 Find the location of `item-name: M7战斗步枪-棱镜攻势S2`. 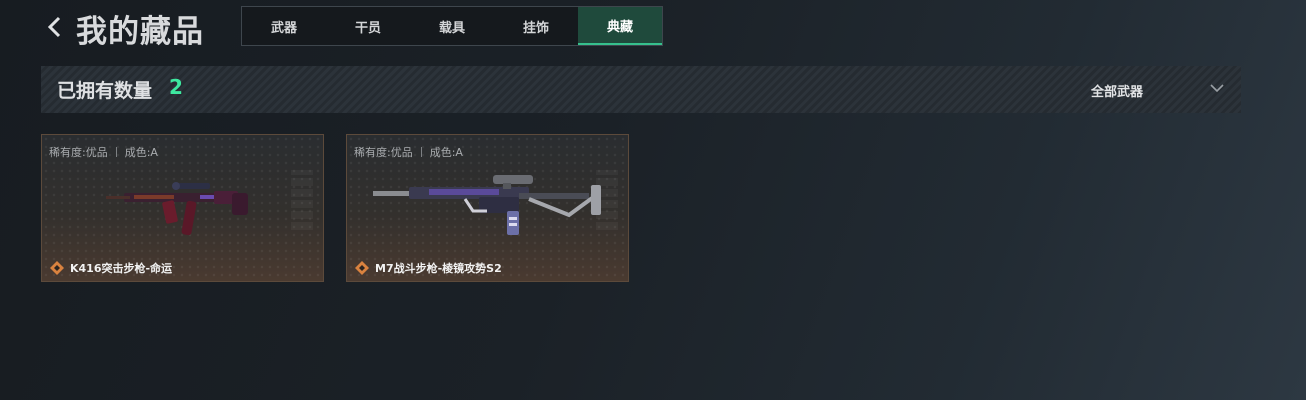

item-name: M7战斗步枪-棱镜攻势S2 is located at coordinates (438, 268).